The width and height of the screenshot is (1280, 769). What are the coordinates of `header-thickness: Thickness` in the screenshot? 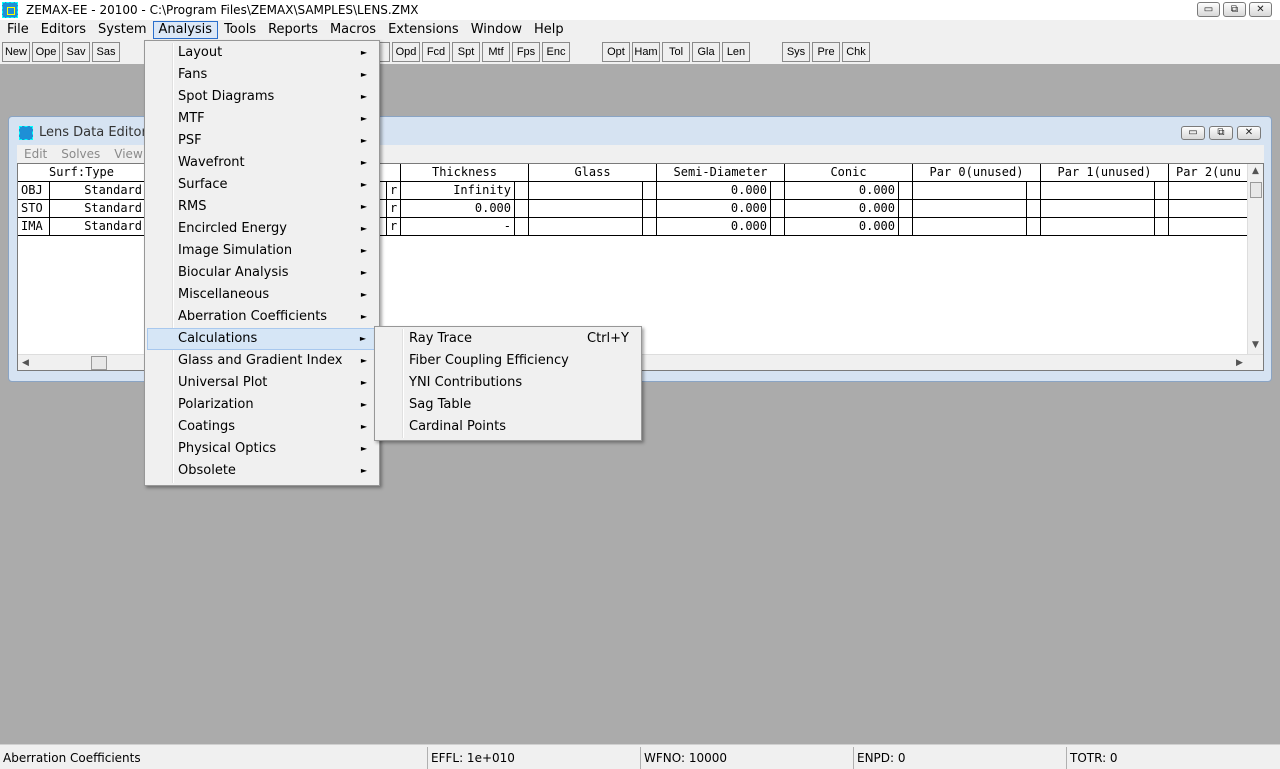 It's located at (465, 173).